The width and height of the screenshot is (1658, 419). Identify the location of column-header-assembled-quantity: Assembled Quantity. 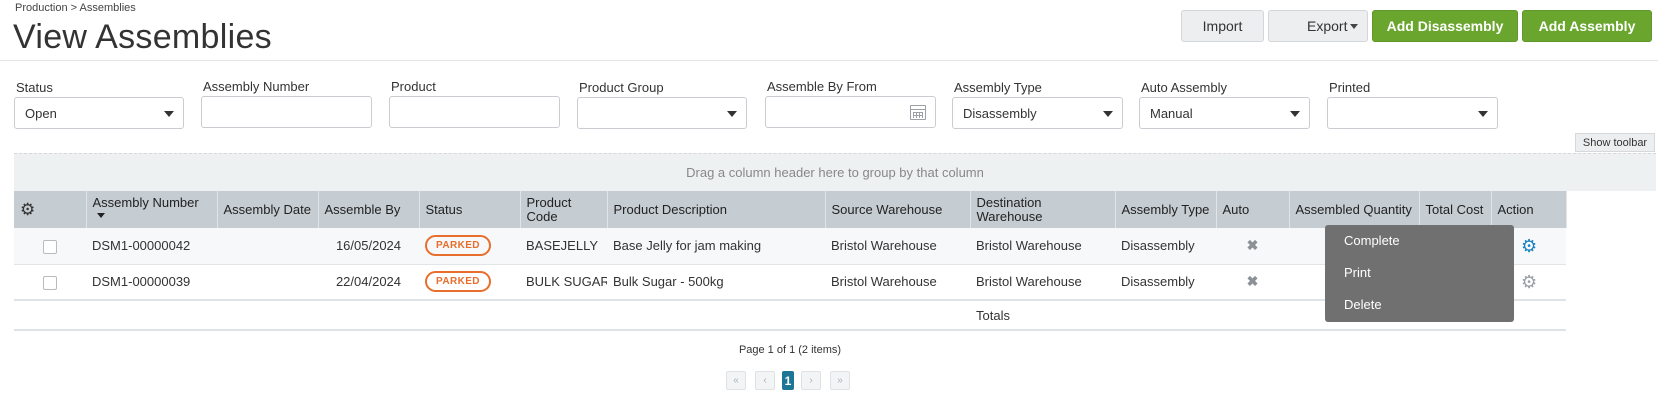
(1354, 209).